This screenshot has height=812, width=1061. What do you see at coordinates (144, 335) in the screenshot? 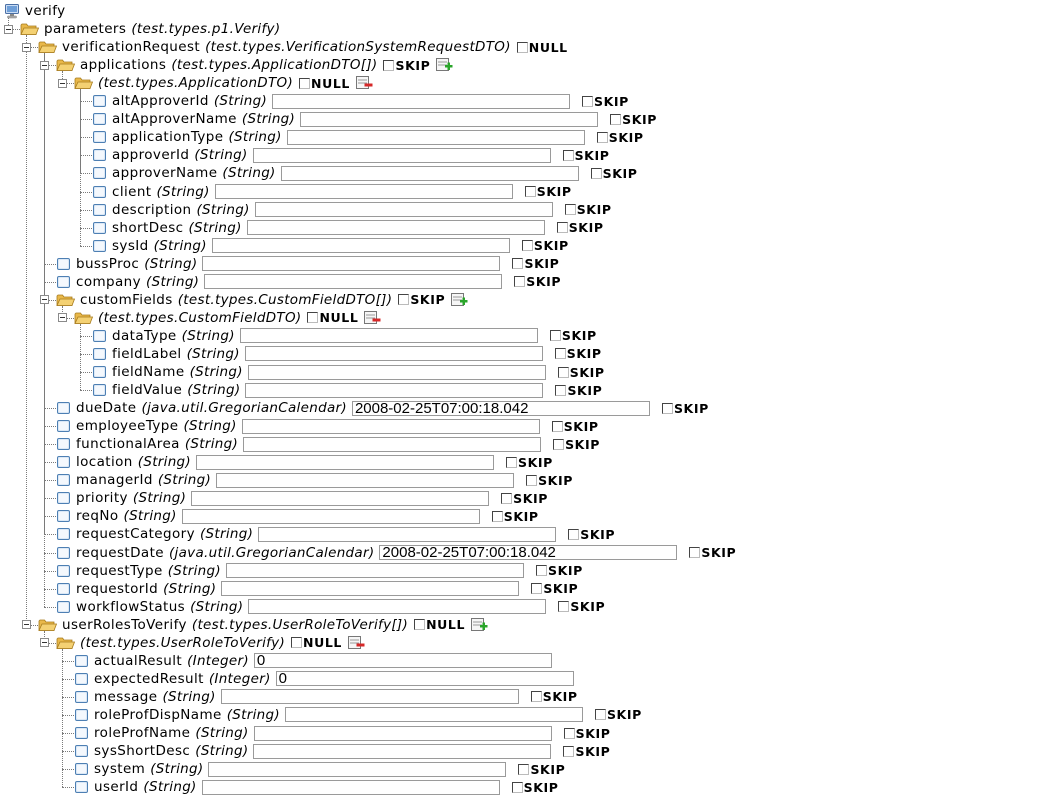
I see `node-name: dataType` at bounding box center [144, 335].